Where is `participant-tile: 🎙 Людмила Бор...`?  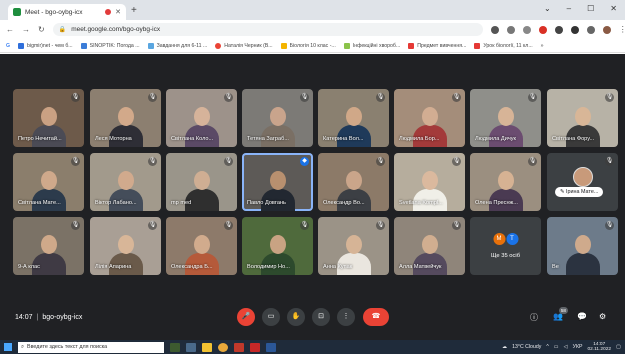
participant-tile: 🎙 Людмила Бор... is located at coordinates (429, 118).